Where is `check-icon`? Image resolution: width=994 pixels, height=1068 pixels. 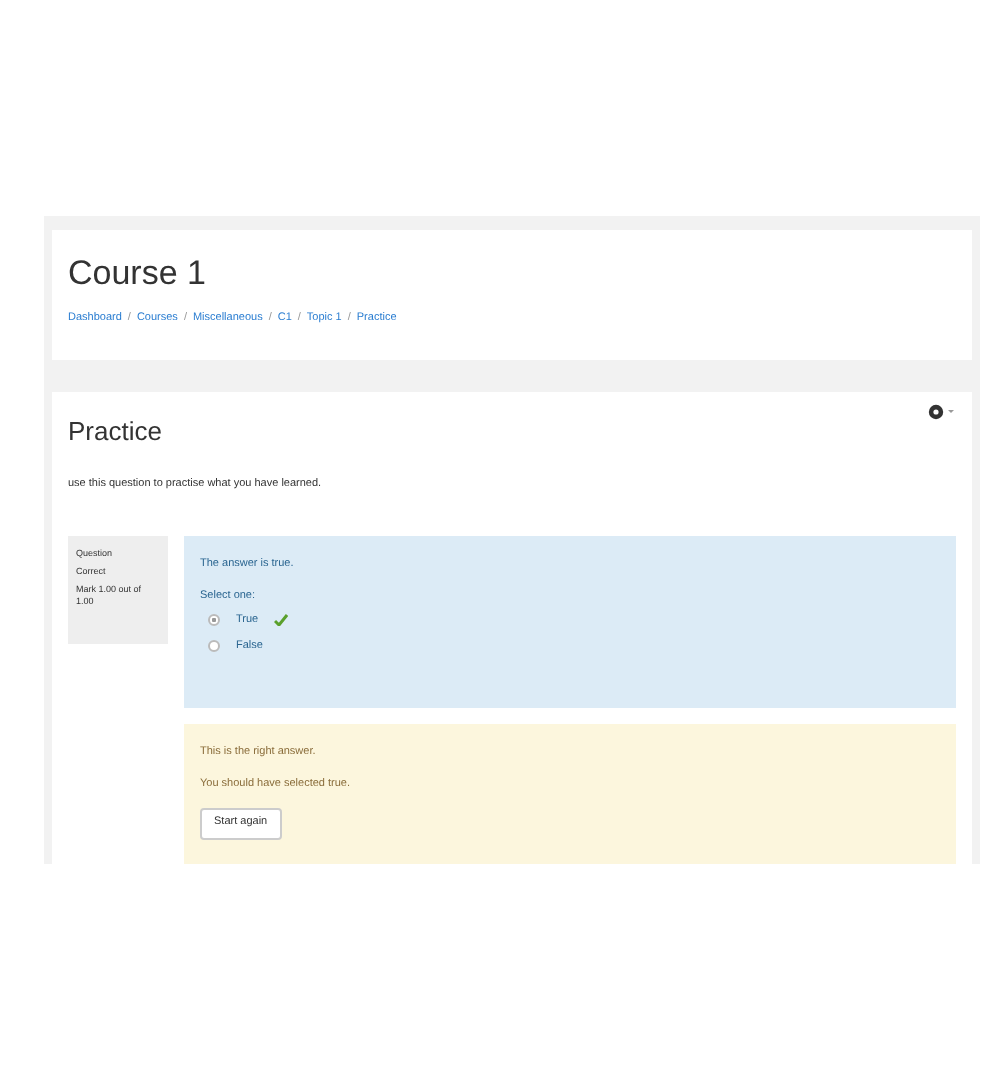
check-icon is located at coordinates (281, 620).